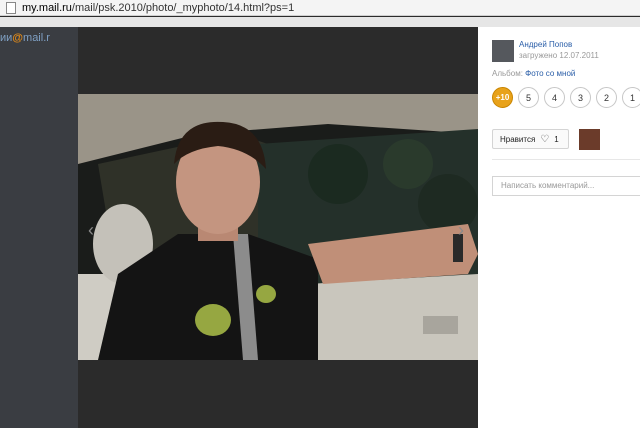  What do you see at coordinates (528, 97) in the screenshot?
I see `rate-5-button: 5` at bounding box center [528, 97].